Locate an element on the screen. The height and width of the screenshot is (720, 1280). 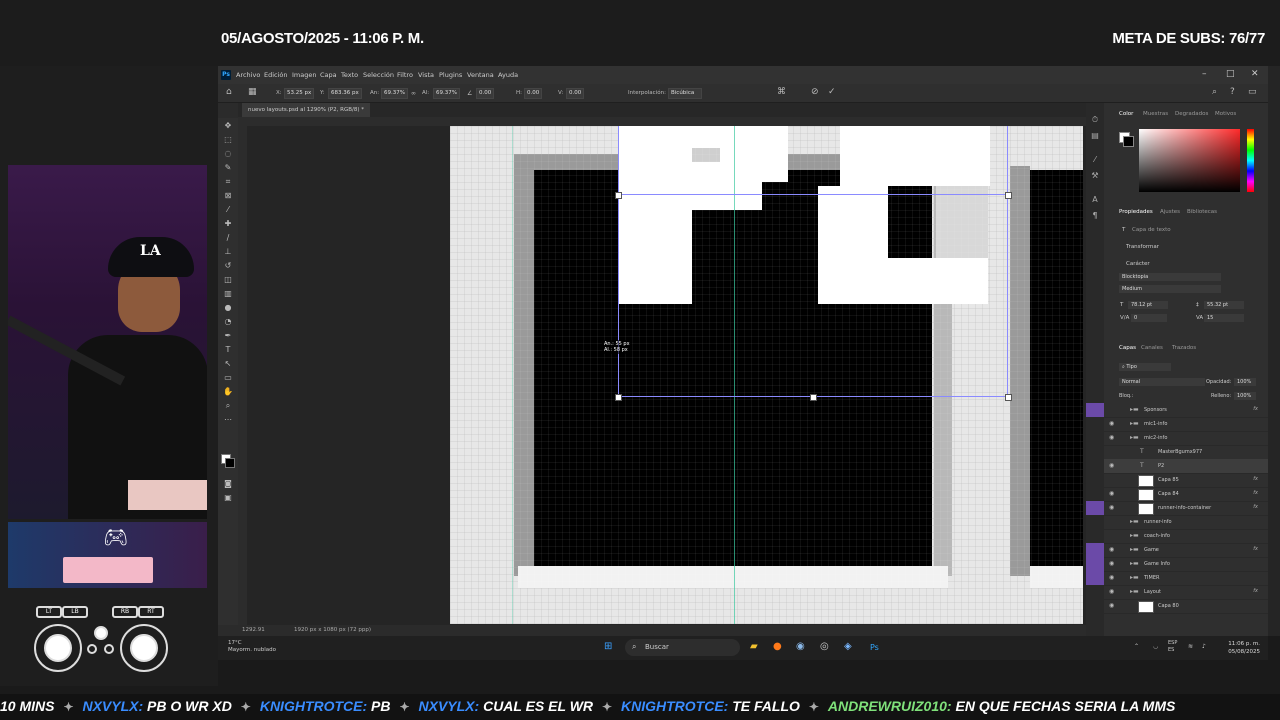
font-size-field: 78.12 pt is located at coordinates (1148, 305).